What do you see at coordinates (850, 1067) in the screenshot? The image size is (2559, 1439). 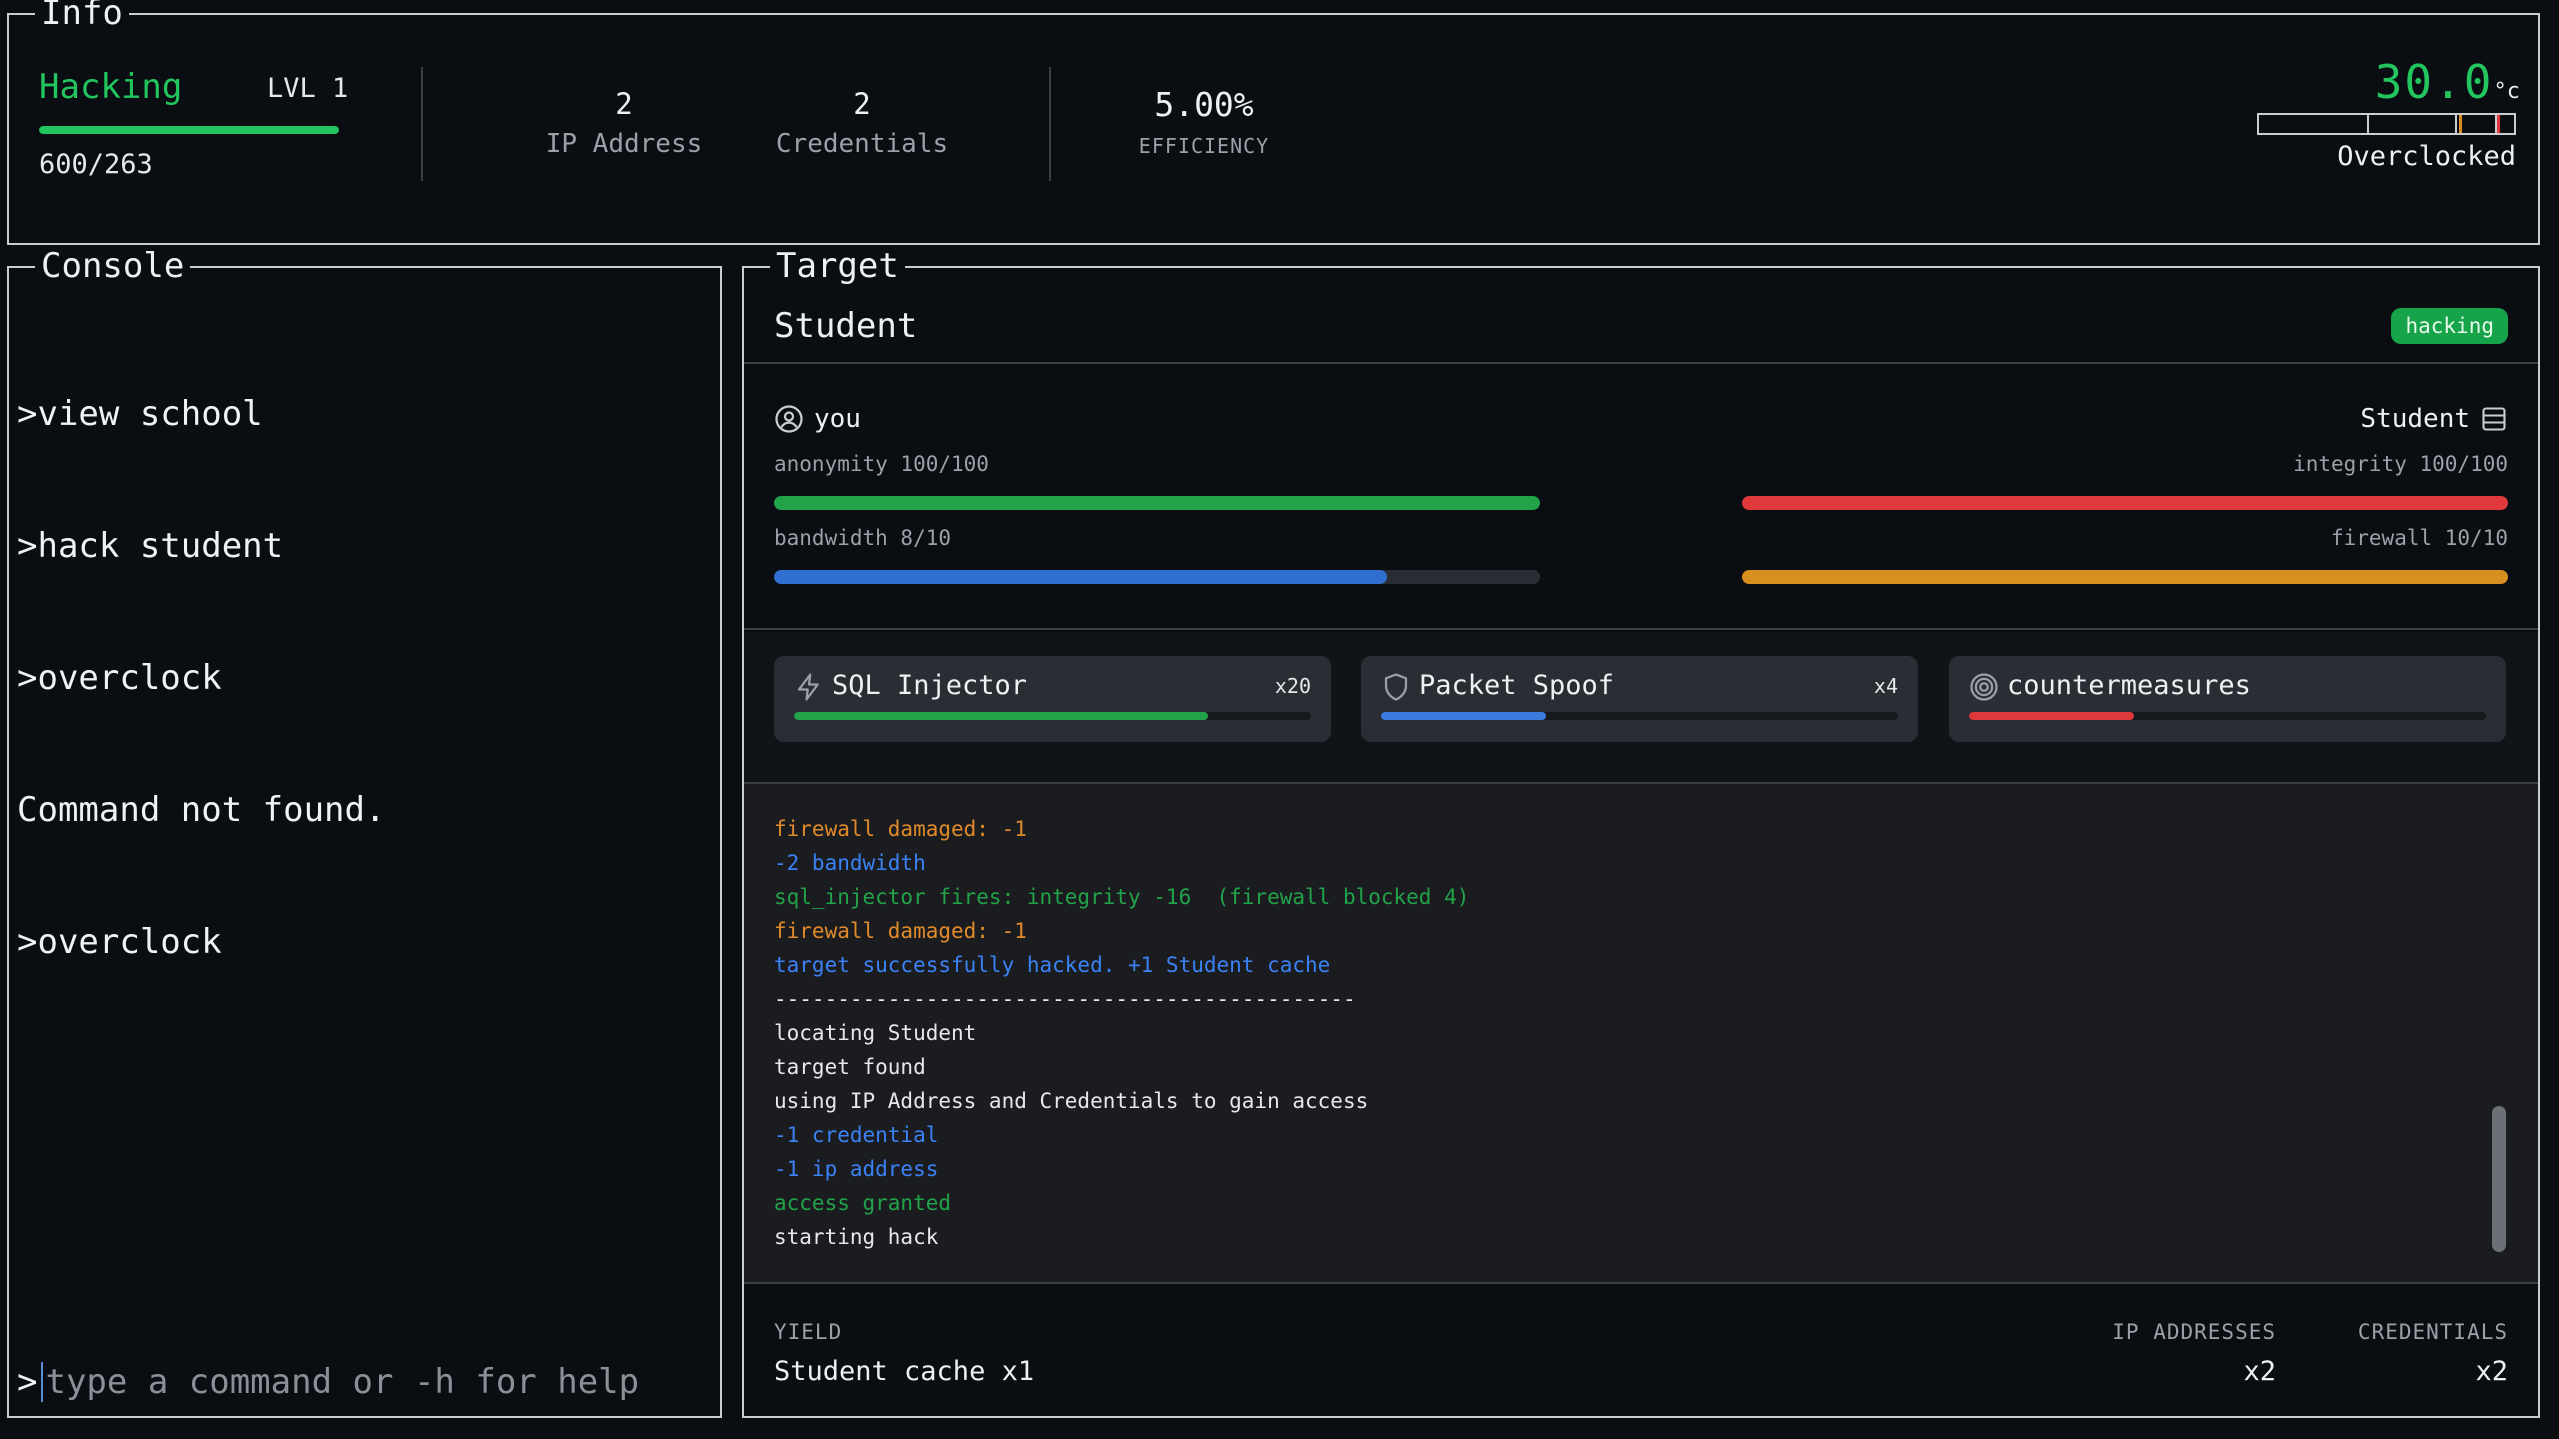 I see `log-line: target found` at bounding box center [850, 1067].